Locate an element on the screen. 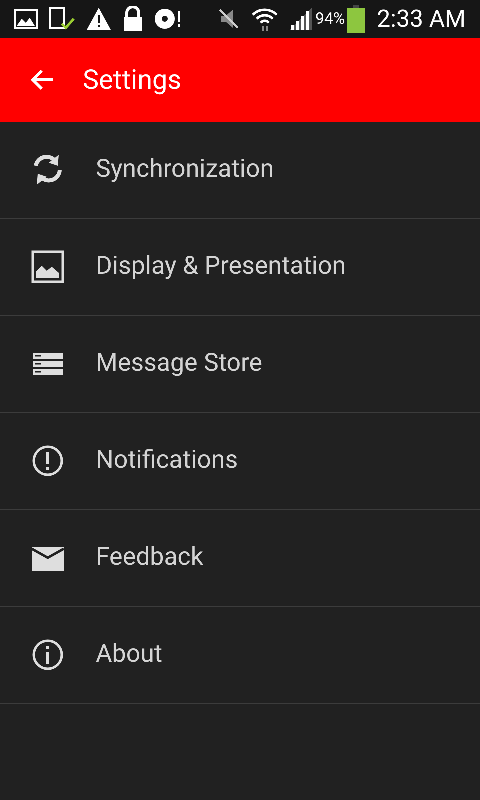 The height and width of the screenshot is (800, 480). settings-item: Notifications is located at coordinates (240, 461).